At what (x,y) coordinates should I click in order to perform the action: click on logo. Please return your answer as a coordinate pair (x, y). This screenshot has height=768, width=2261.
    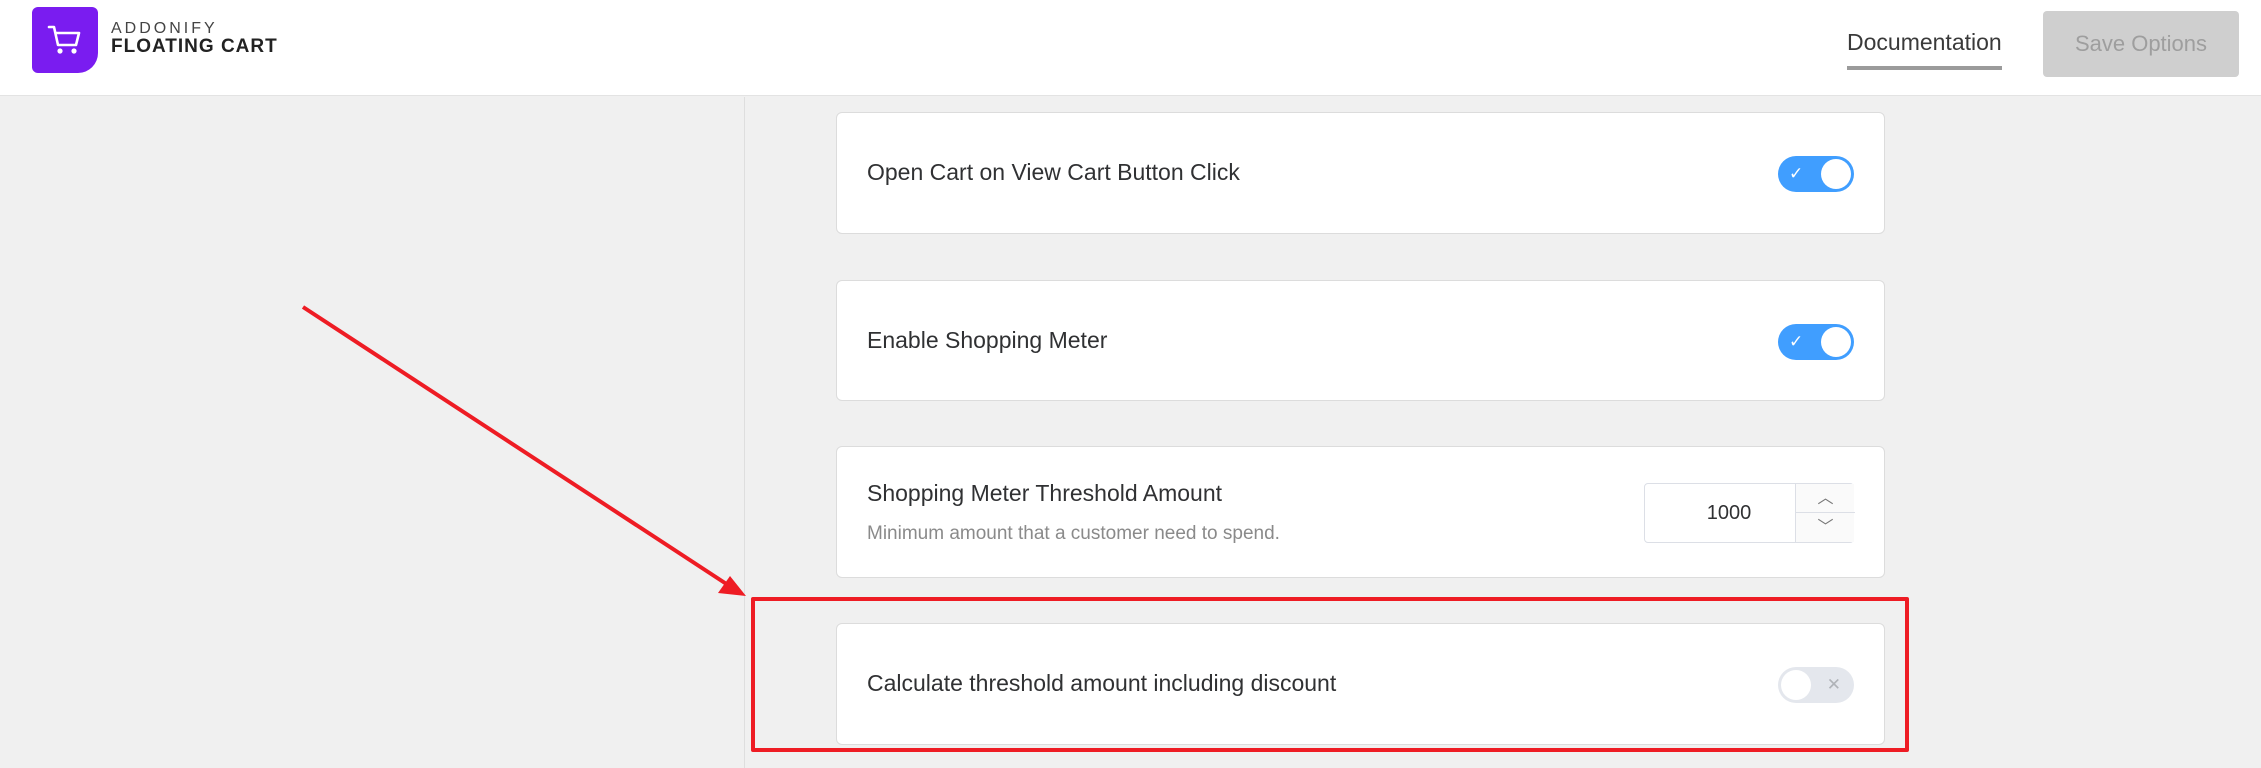
    Looking at the image, I should click on (65, 40).